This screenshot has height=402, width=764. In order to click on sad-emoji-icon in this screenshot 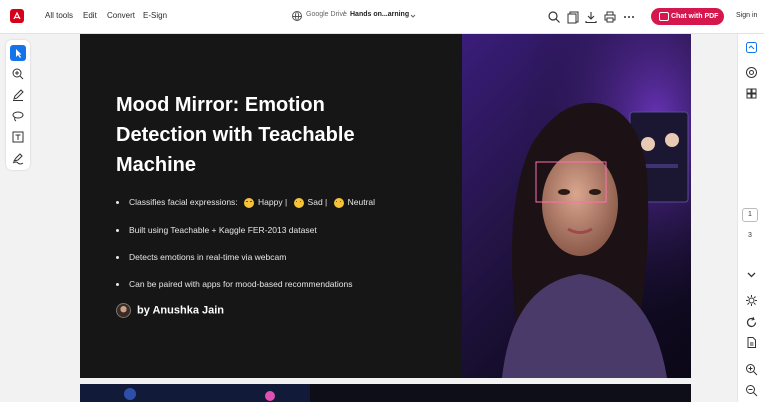, I will do `click(298, 202)`.